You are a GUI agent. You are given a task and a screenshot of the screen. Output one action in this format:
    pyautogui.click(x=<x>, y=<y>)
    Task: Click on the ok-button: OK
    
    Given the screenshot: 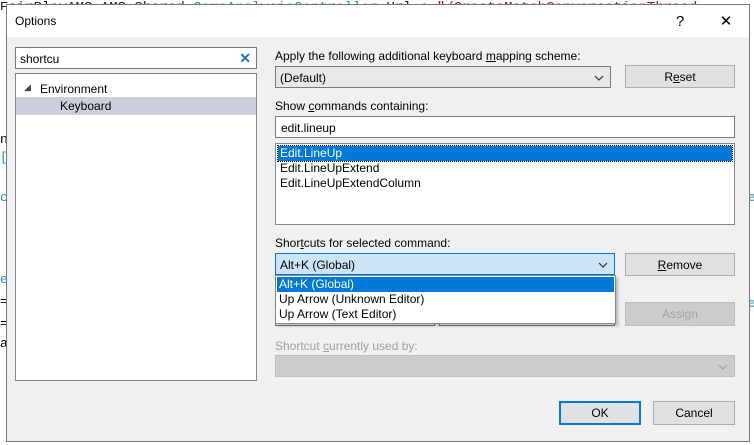 What is the action you would take?
    pyautogui.click(x=600, y=413)
    